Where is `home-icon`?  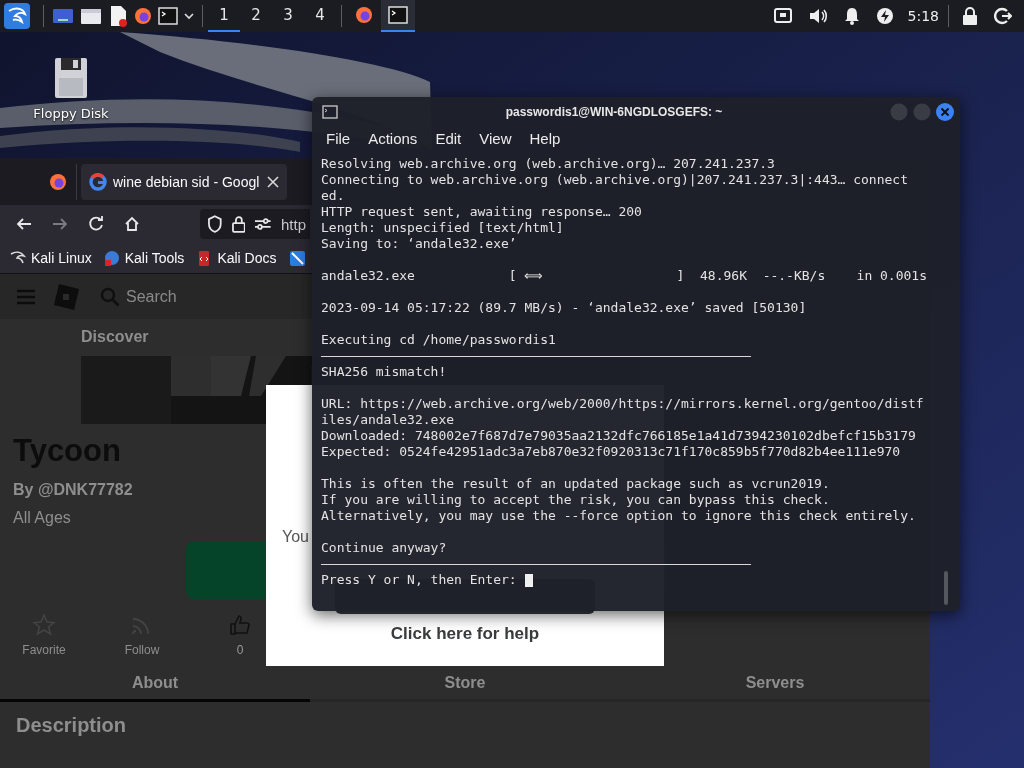 home-icon is located at coordinates (132, 224).